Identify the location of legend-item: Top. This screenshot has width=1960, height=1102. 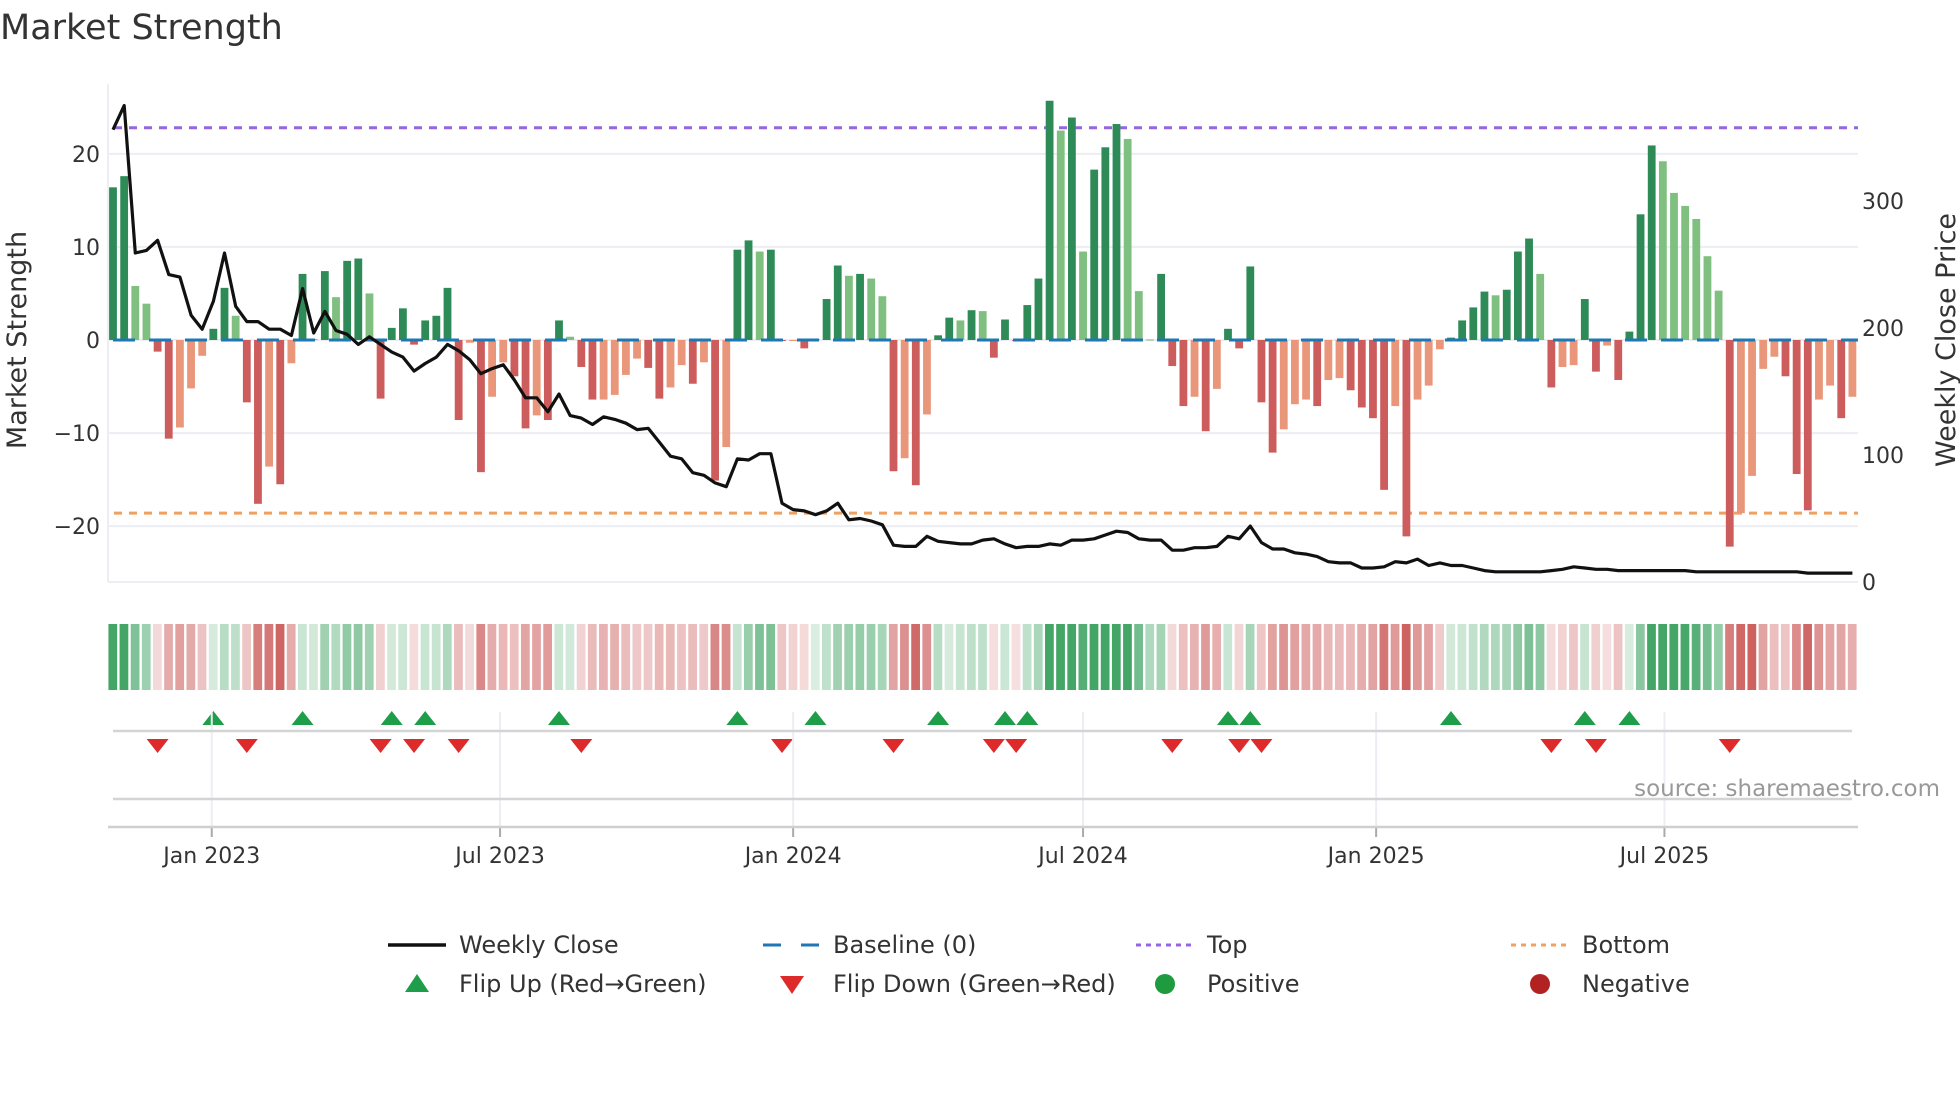
(1192, 945).